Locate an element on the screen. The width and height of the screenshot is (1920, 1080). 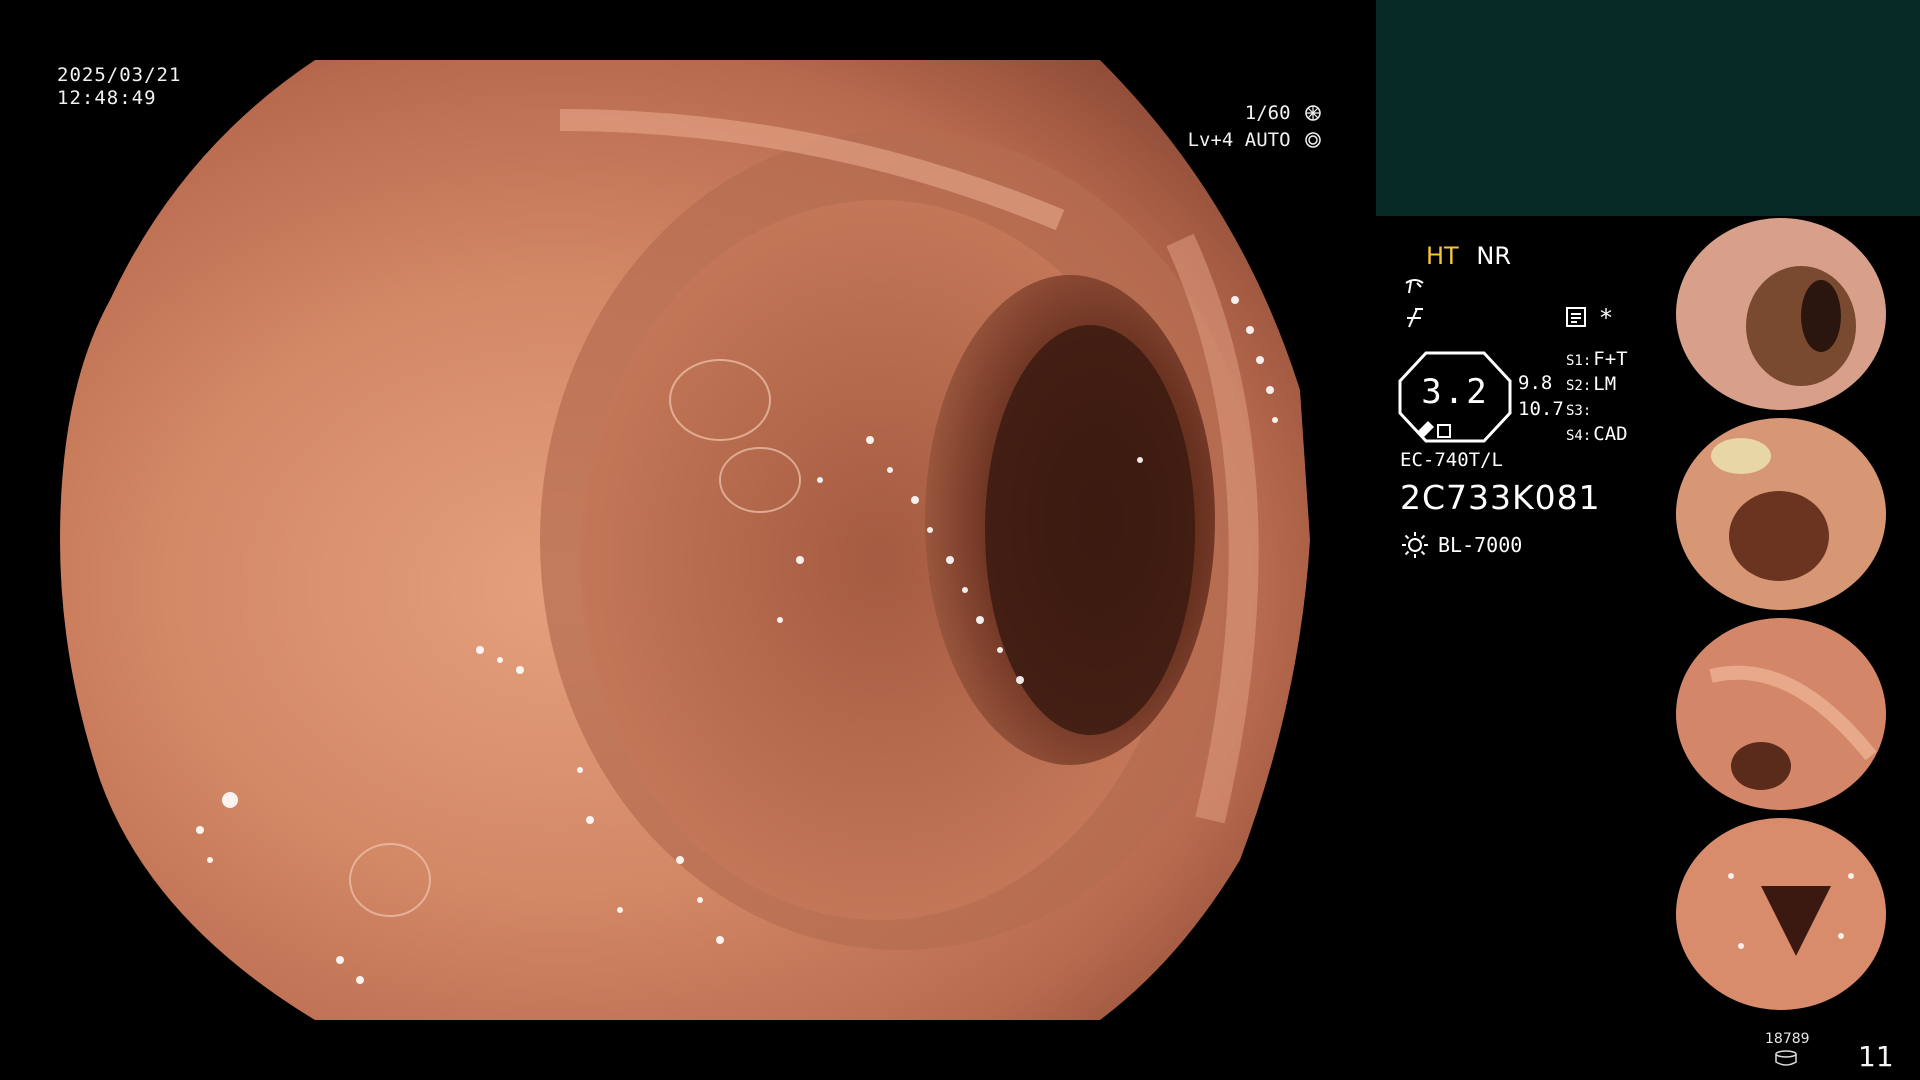
asterisk-mark: * is located at coordinates (1606, 318).